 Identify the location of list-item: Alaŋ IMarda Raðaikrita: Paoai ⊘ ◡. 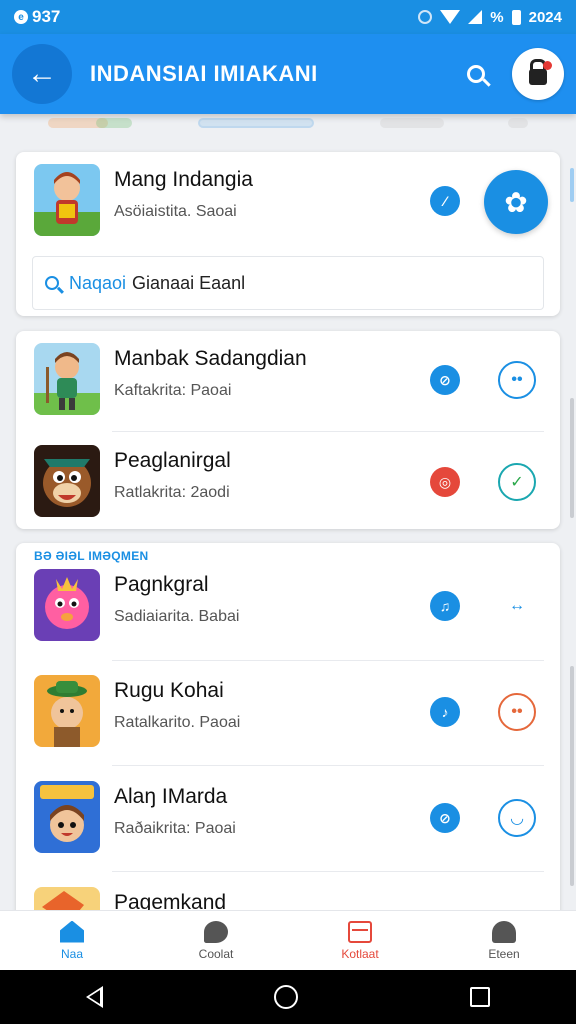
(288, 821).